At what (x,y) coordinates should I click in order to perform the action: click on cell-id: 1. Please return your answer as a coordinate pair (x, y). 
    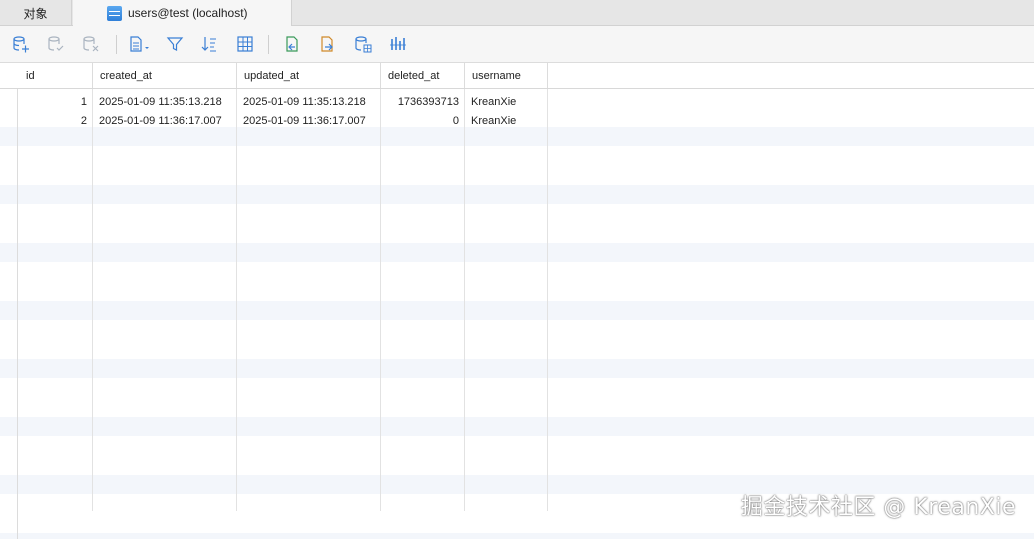
    Looking at the image, I should click on (56, 101).